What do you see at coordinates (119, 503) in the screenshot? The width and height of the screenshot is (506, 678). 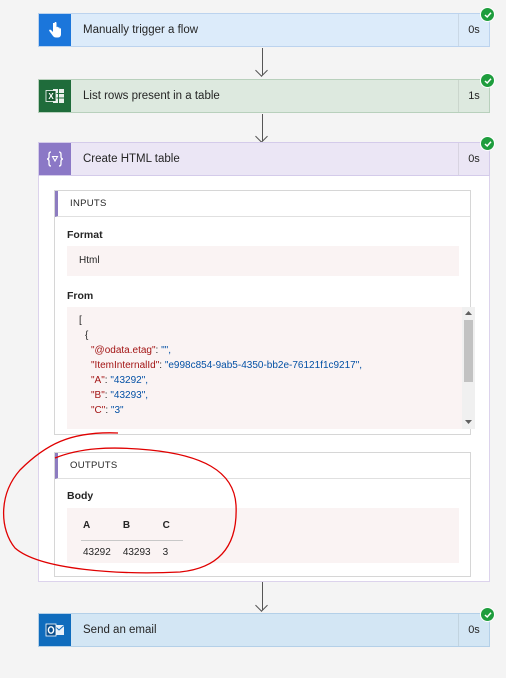 I see `red-annotation-circle` at bounding box center [119, 503].